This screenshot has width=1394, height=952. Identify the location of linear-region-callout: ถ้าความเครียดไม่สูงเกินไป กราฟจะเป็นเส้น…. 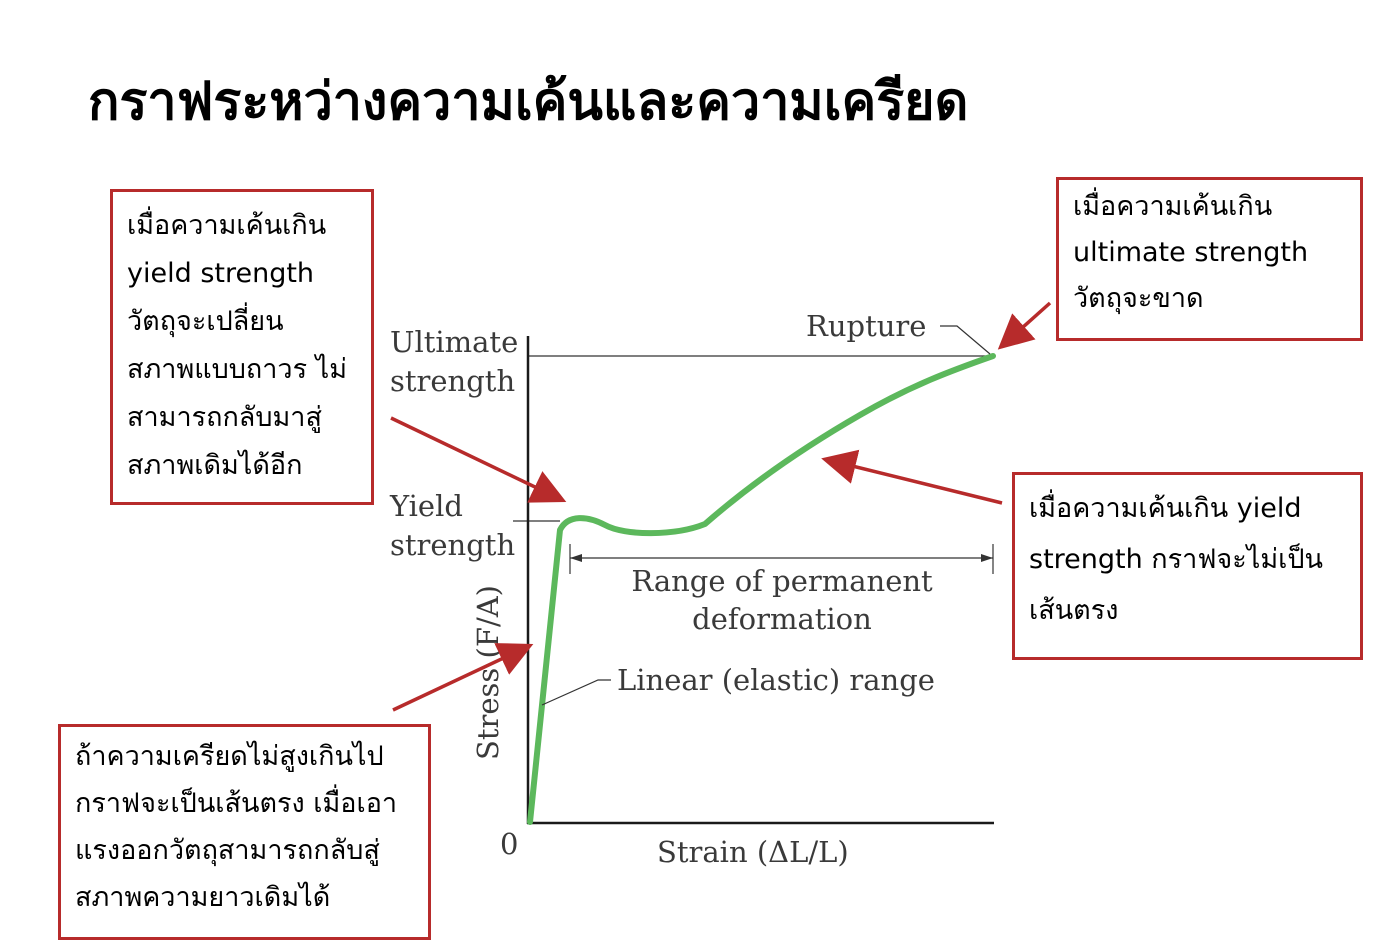
(244, 832).